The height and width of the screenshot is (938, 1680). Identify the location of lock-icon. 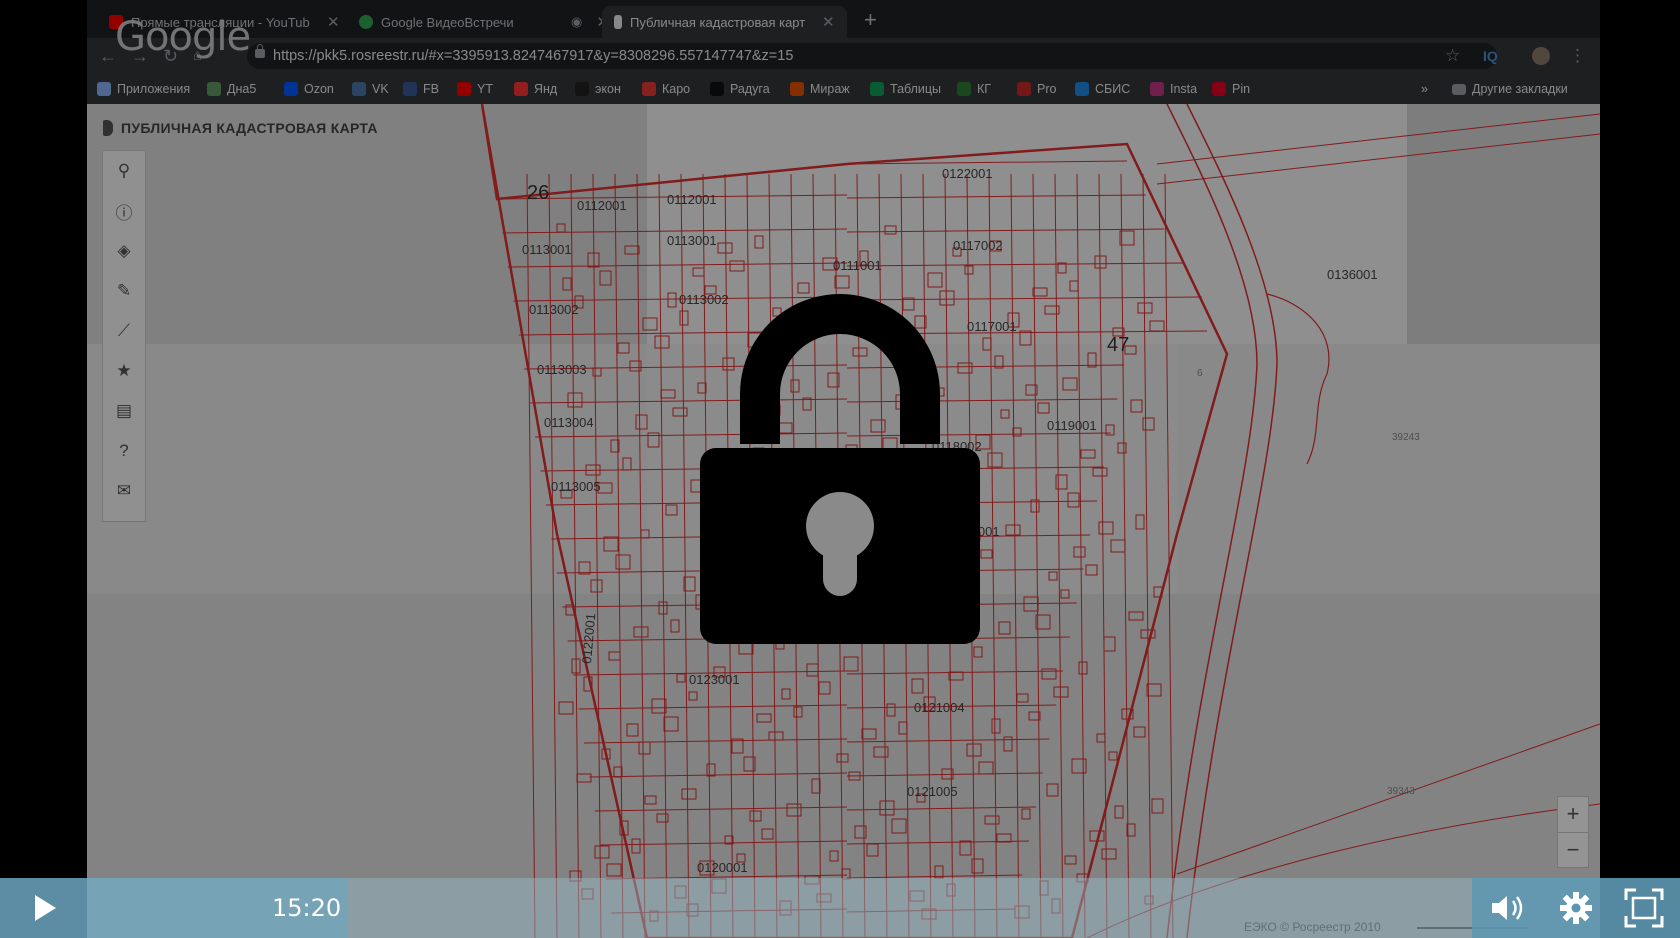
(840, 469).